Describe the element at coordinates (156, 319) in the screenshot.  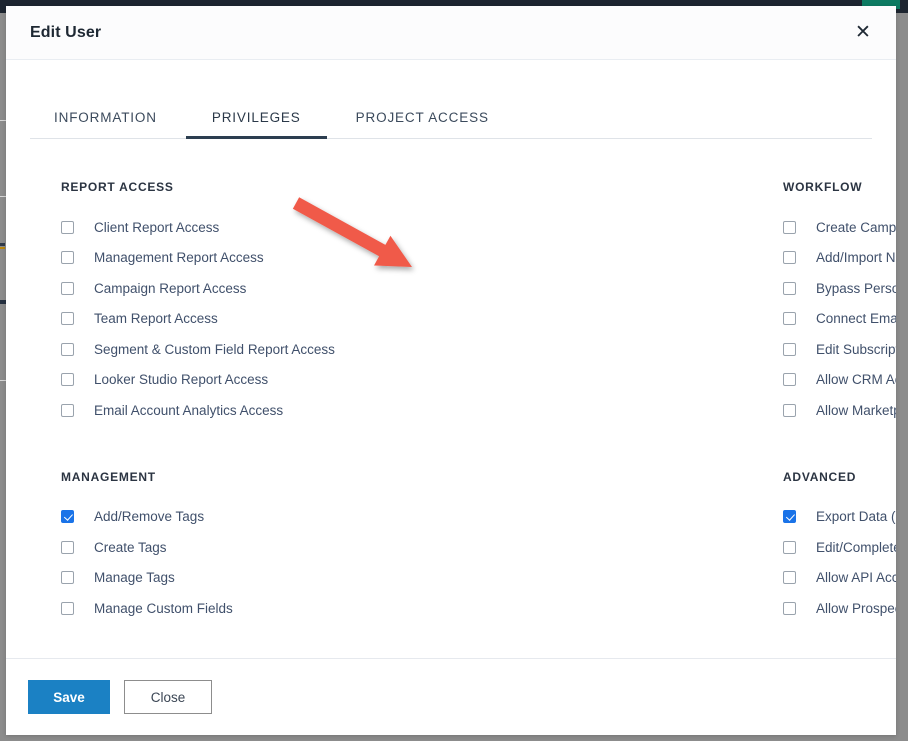
I see `checkbox-label: Team Report Access` at that location.